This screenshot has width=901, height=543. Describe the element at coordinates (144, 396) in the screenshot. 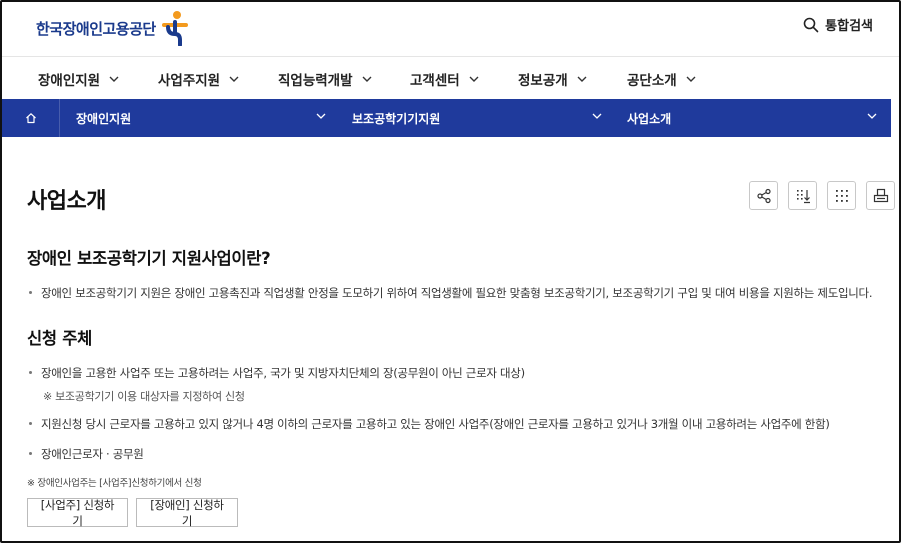

I see `list-item-subnote: ※ 보조공학기기 이용 대상자를 지정하여 신청` at that location.